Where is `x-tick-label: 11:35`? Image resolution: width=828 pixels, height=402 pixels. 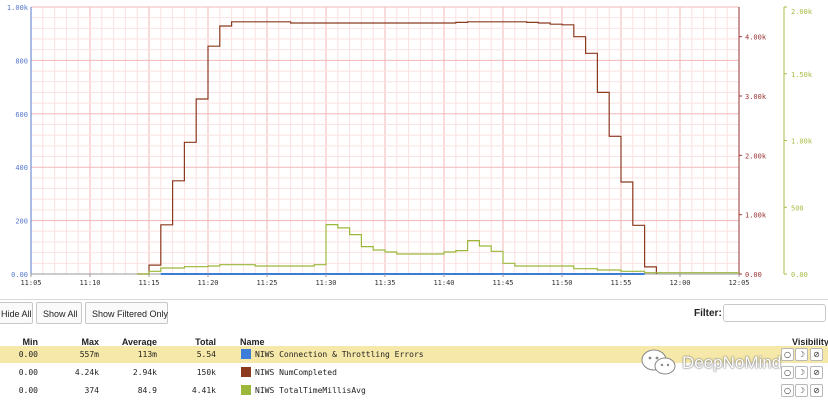
x-tick-label: 11:35 is located at coordinates (384, 283).